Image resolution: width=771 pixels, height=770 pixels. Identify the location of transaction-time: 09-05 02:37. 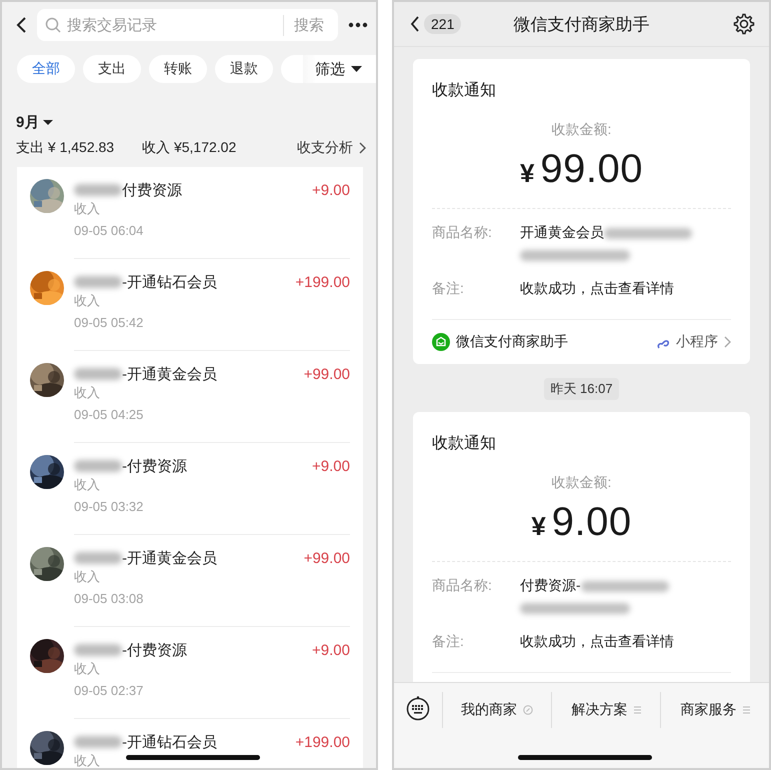
(109, 691).